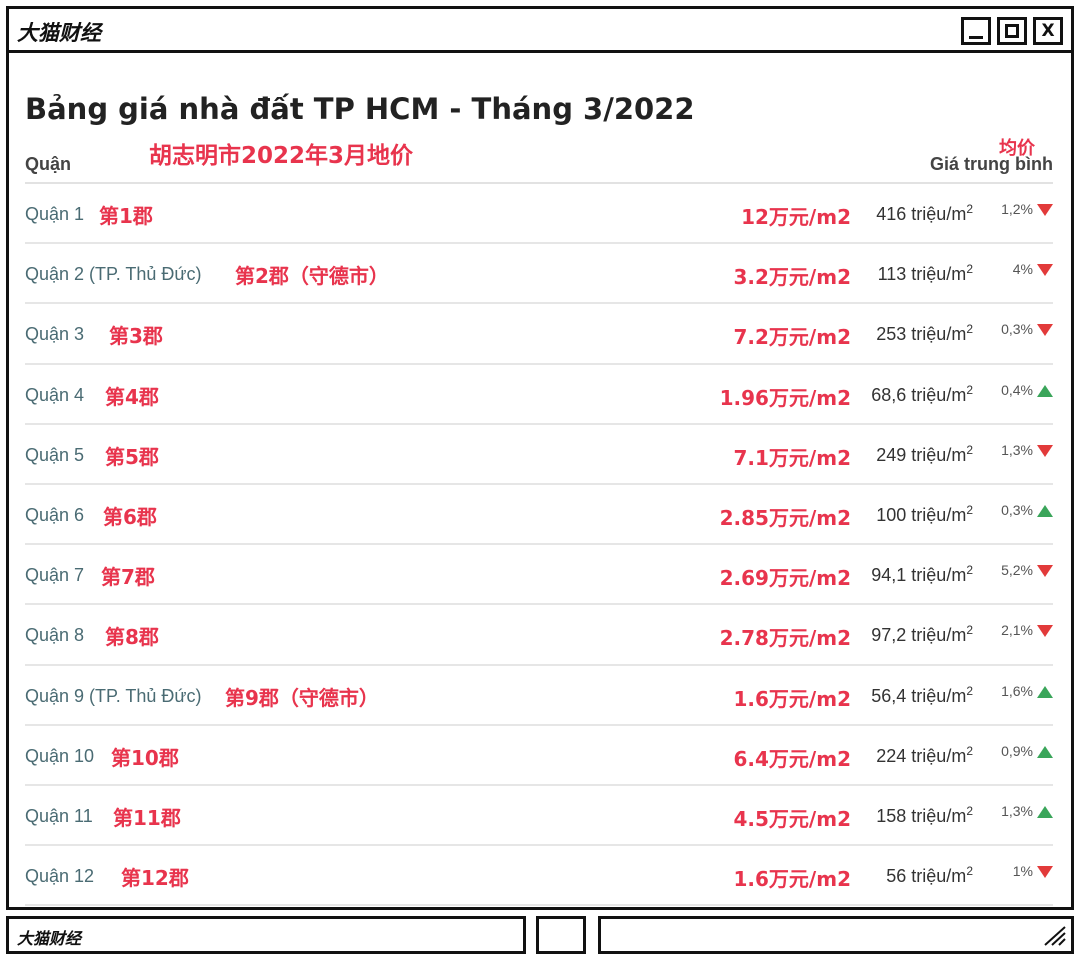  What do you see at coordinates (976, 31) in the screenshot?
I see `minimize-button` at bounding box center [976, 31].